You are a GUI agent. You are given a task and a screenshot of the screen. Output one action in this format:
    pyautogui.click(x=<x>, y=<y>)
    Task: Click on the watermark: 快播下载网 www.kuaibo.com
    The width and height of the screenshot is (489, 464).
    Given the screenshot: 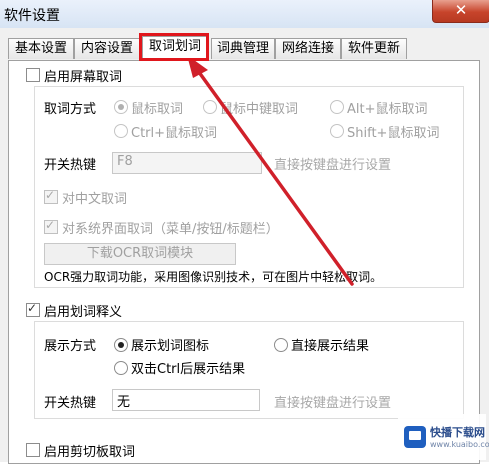 What is the action you would take?
    pyautogui.click(x=443, y=437)
    